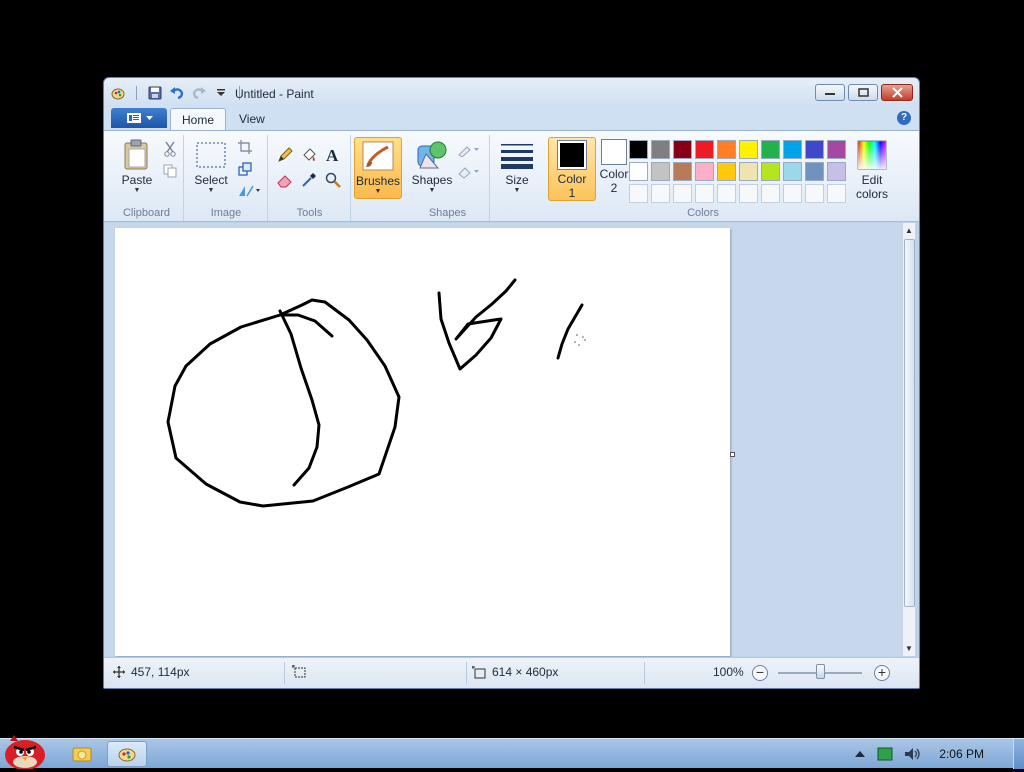 This screenshot has width=1024, height=772. I want to click on edit-colors-button: Edit colors, so click(872, 169).